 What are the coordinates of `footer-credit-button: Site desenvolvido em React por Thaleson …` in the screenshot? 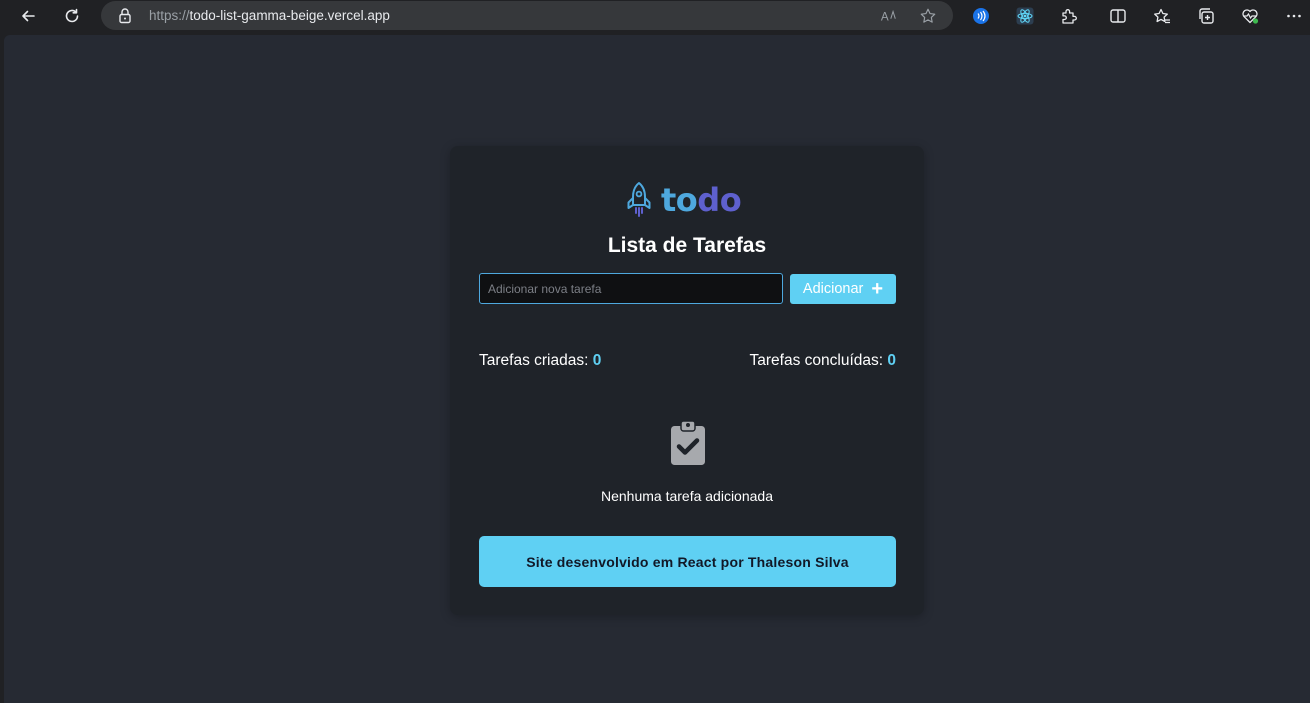 It's located at (687, 561).